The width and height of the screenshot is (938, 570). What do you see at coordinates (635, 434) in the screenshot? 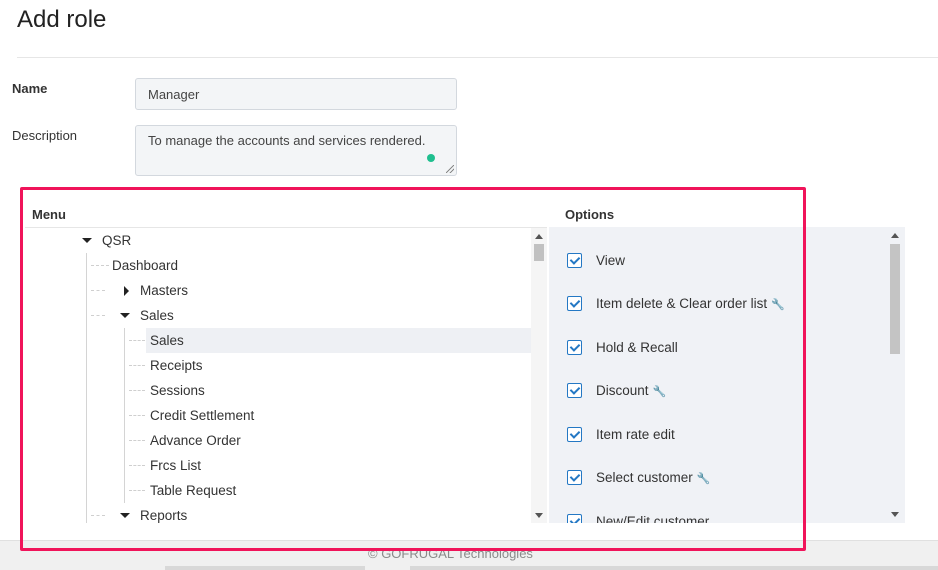
I see `option-label: Item rate edit` at bounding box center [635, 434].